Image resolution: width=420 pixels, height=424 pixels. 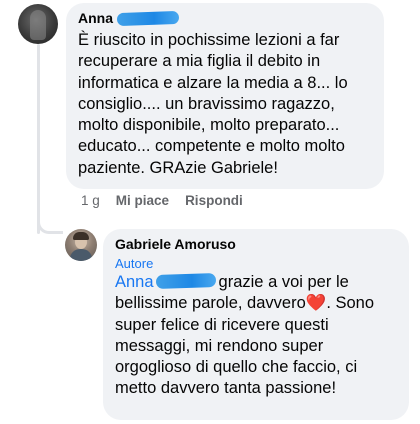 I want to click on avatar, so click(x=38, y=24).